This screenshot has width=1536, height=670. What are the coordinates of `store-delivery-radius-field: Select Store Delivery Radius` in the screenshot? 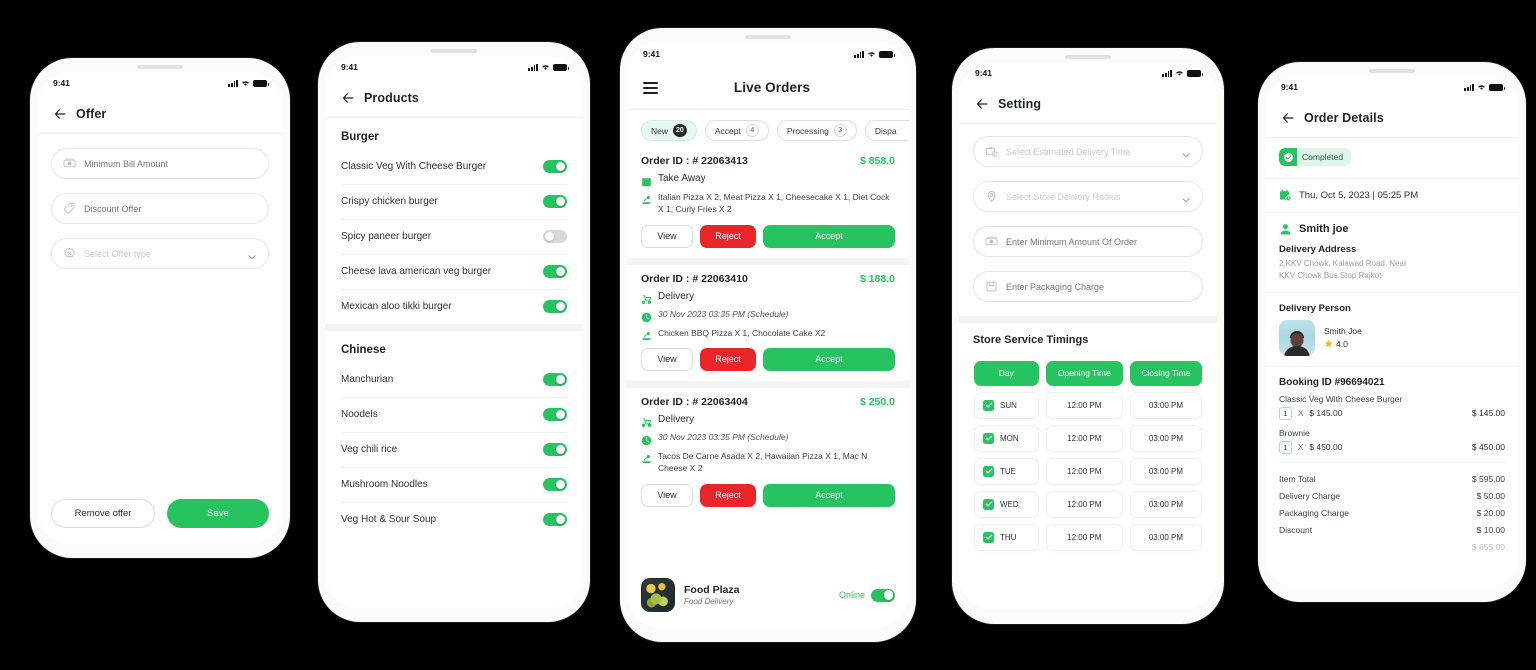 It's located at (1088, 196).